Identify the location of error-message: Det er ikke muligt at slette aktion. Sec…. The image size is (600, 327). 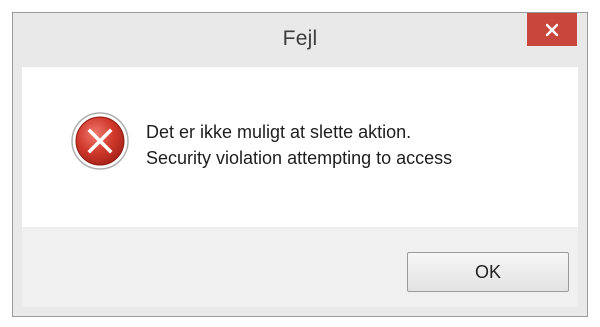
(299, 145).